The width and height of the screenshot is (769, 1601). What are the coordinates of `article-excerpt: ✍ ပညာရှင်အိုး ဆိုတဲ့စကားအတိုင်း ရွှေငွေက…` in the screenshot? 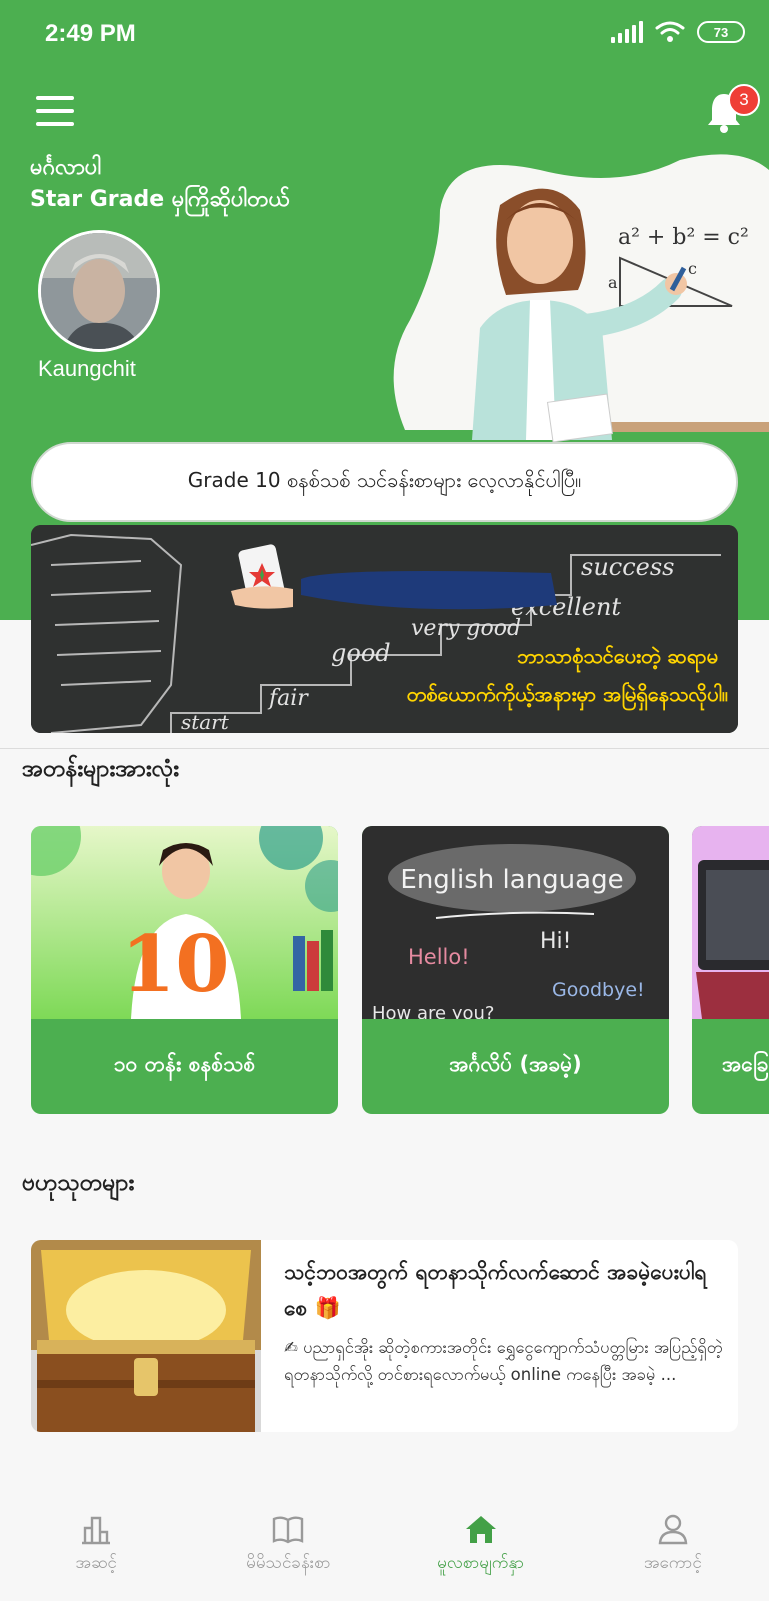 It's located at (503, 1361).